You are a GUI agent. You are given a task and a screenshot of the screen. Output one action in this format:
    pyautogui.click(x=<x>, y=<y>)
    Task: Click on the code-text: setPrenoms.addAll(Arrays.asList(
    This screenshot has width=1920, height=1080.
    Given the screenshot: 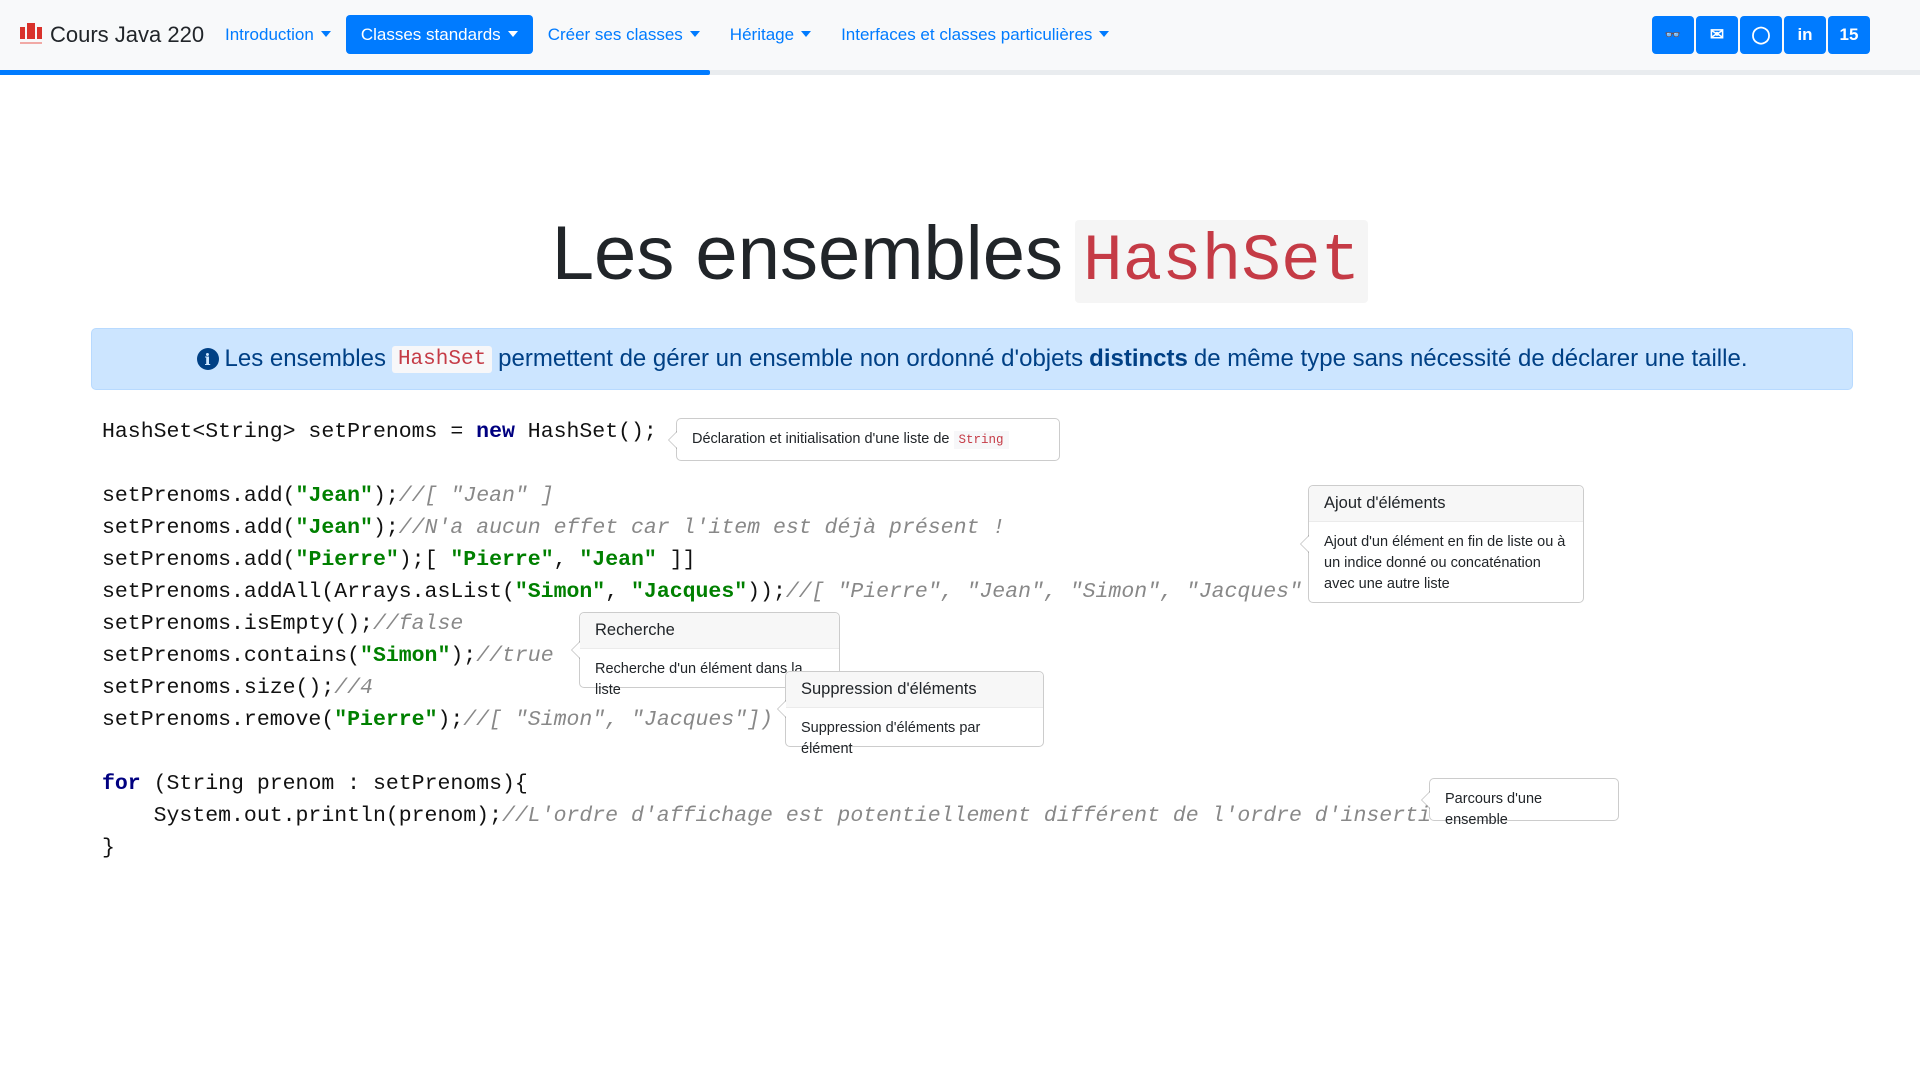 What is the action you would take?
    pyautogui.click(x=308, y=592)
    